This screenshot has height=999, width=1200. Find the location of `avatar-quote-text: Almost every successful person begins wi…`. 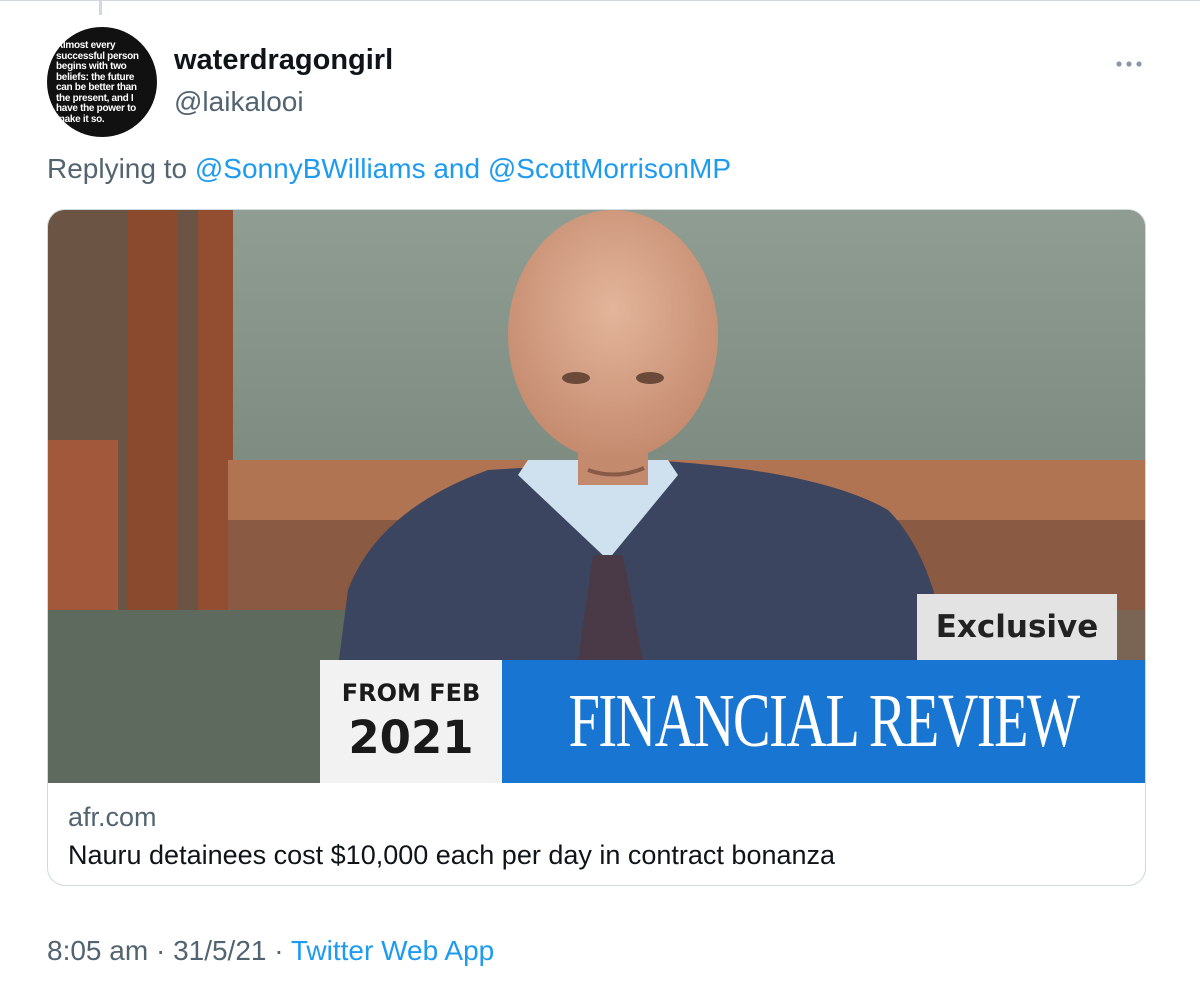

avatar-quote-text: Almost every successful person begins wi… is located at coordinates (97, 82).